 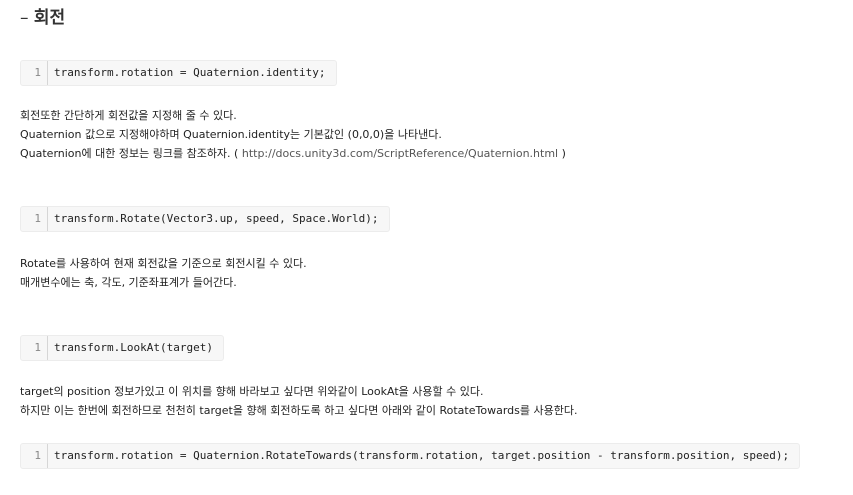 I want to click on heading-dash: –, so click(x=27, y=18).